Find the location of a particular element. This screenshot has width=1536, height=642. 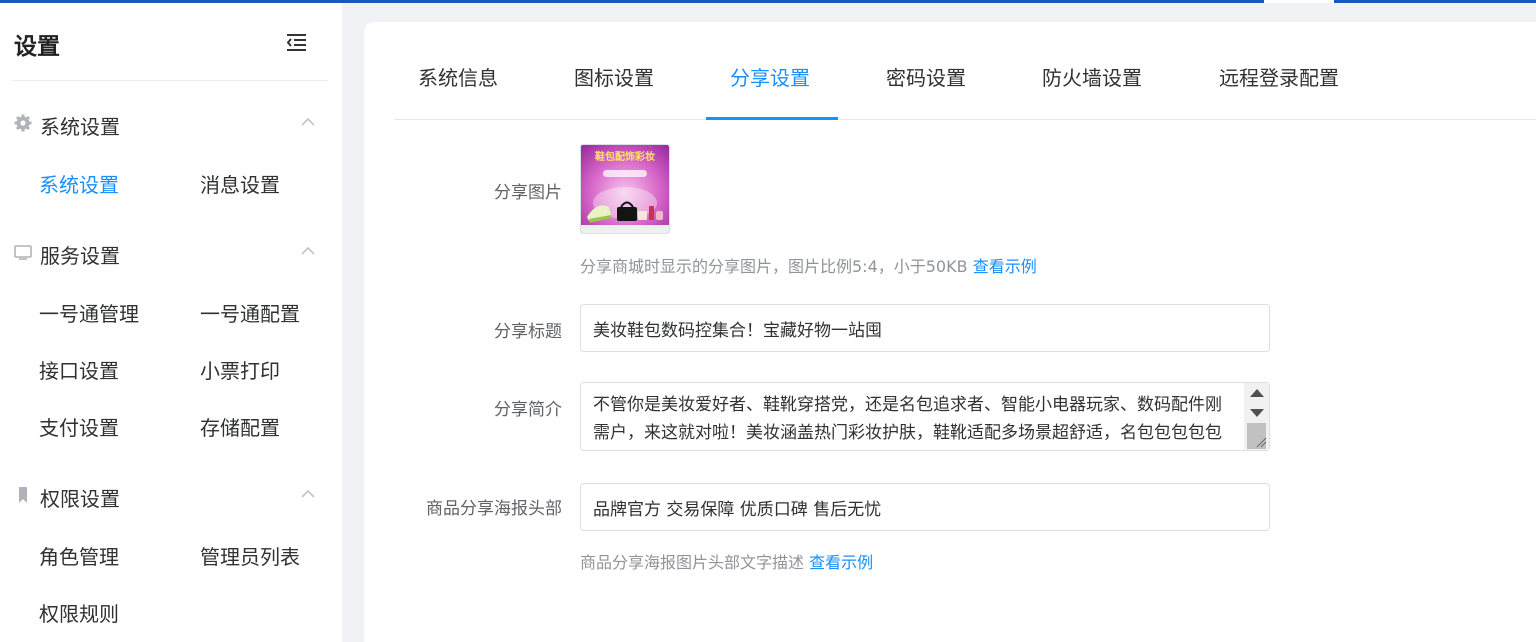

menu-group-service-settings: 服务设置 is located at coordinates (171, 253).